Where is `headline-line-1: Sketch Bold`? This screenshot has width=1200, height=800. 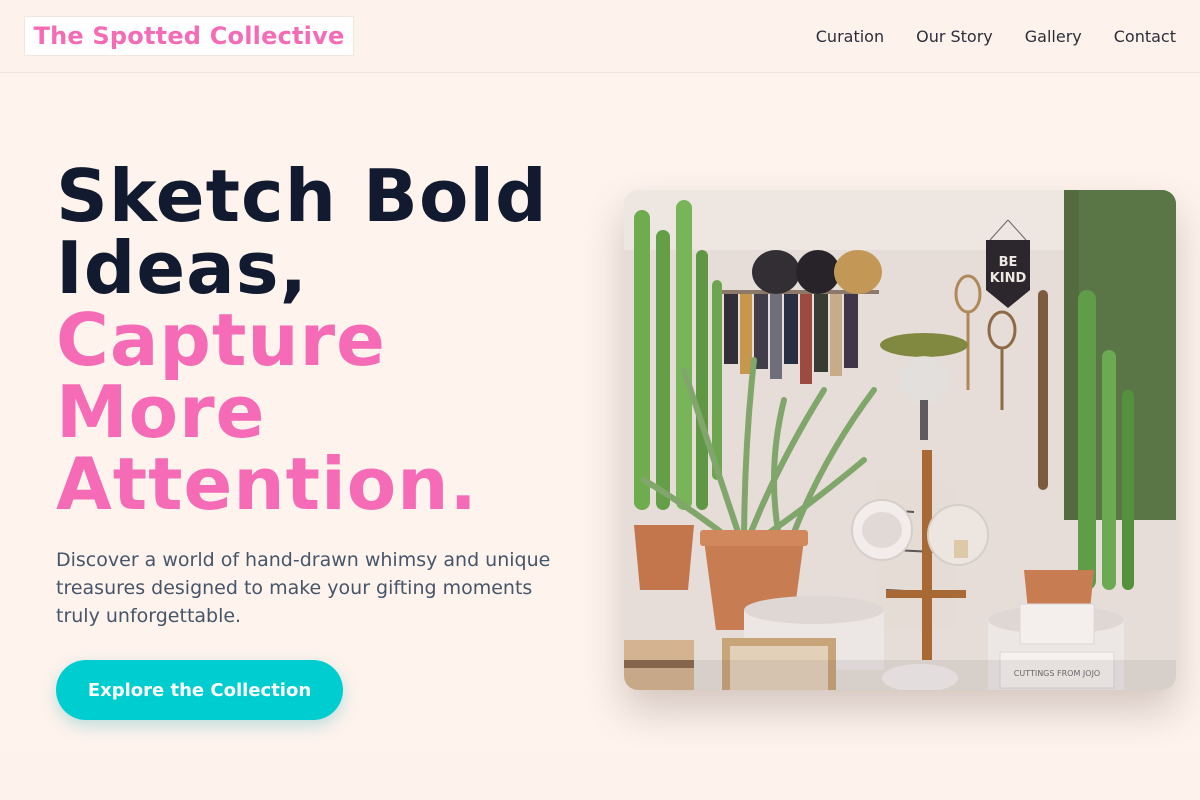
headline-line-1: Sketch Bold is located at coordinates (302, 196).